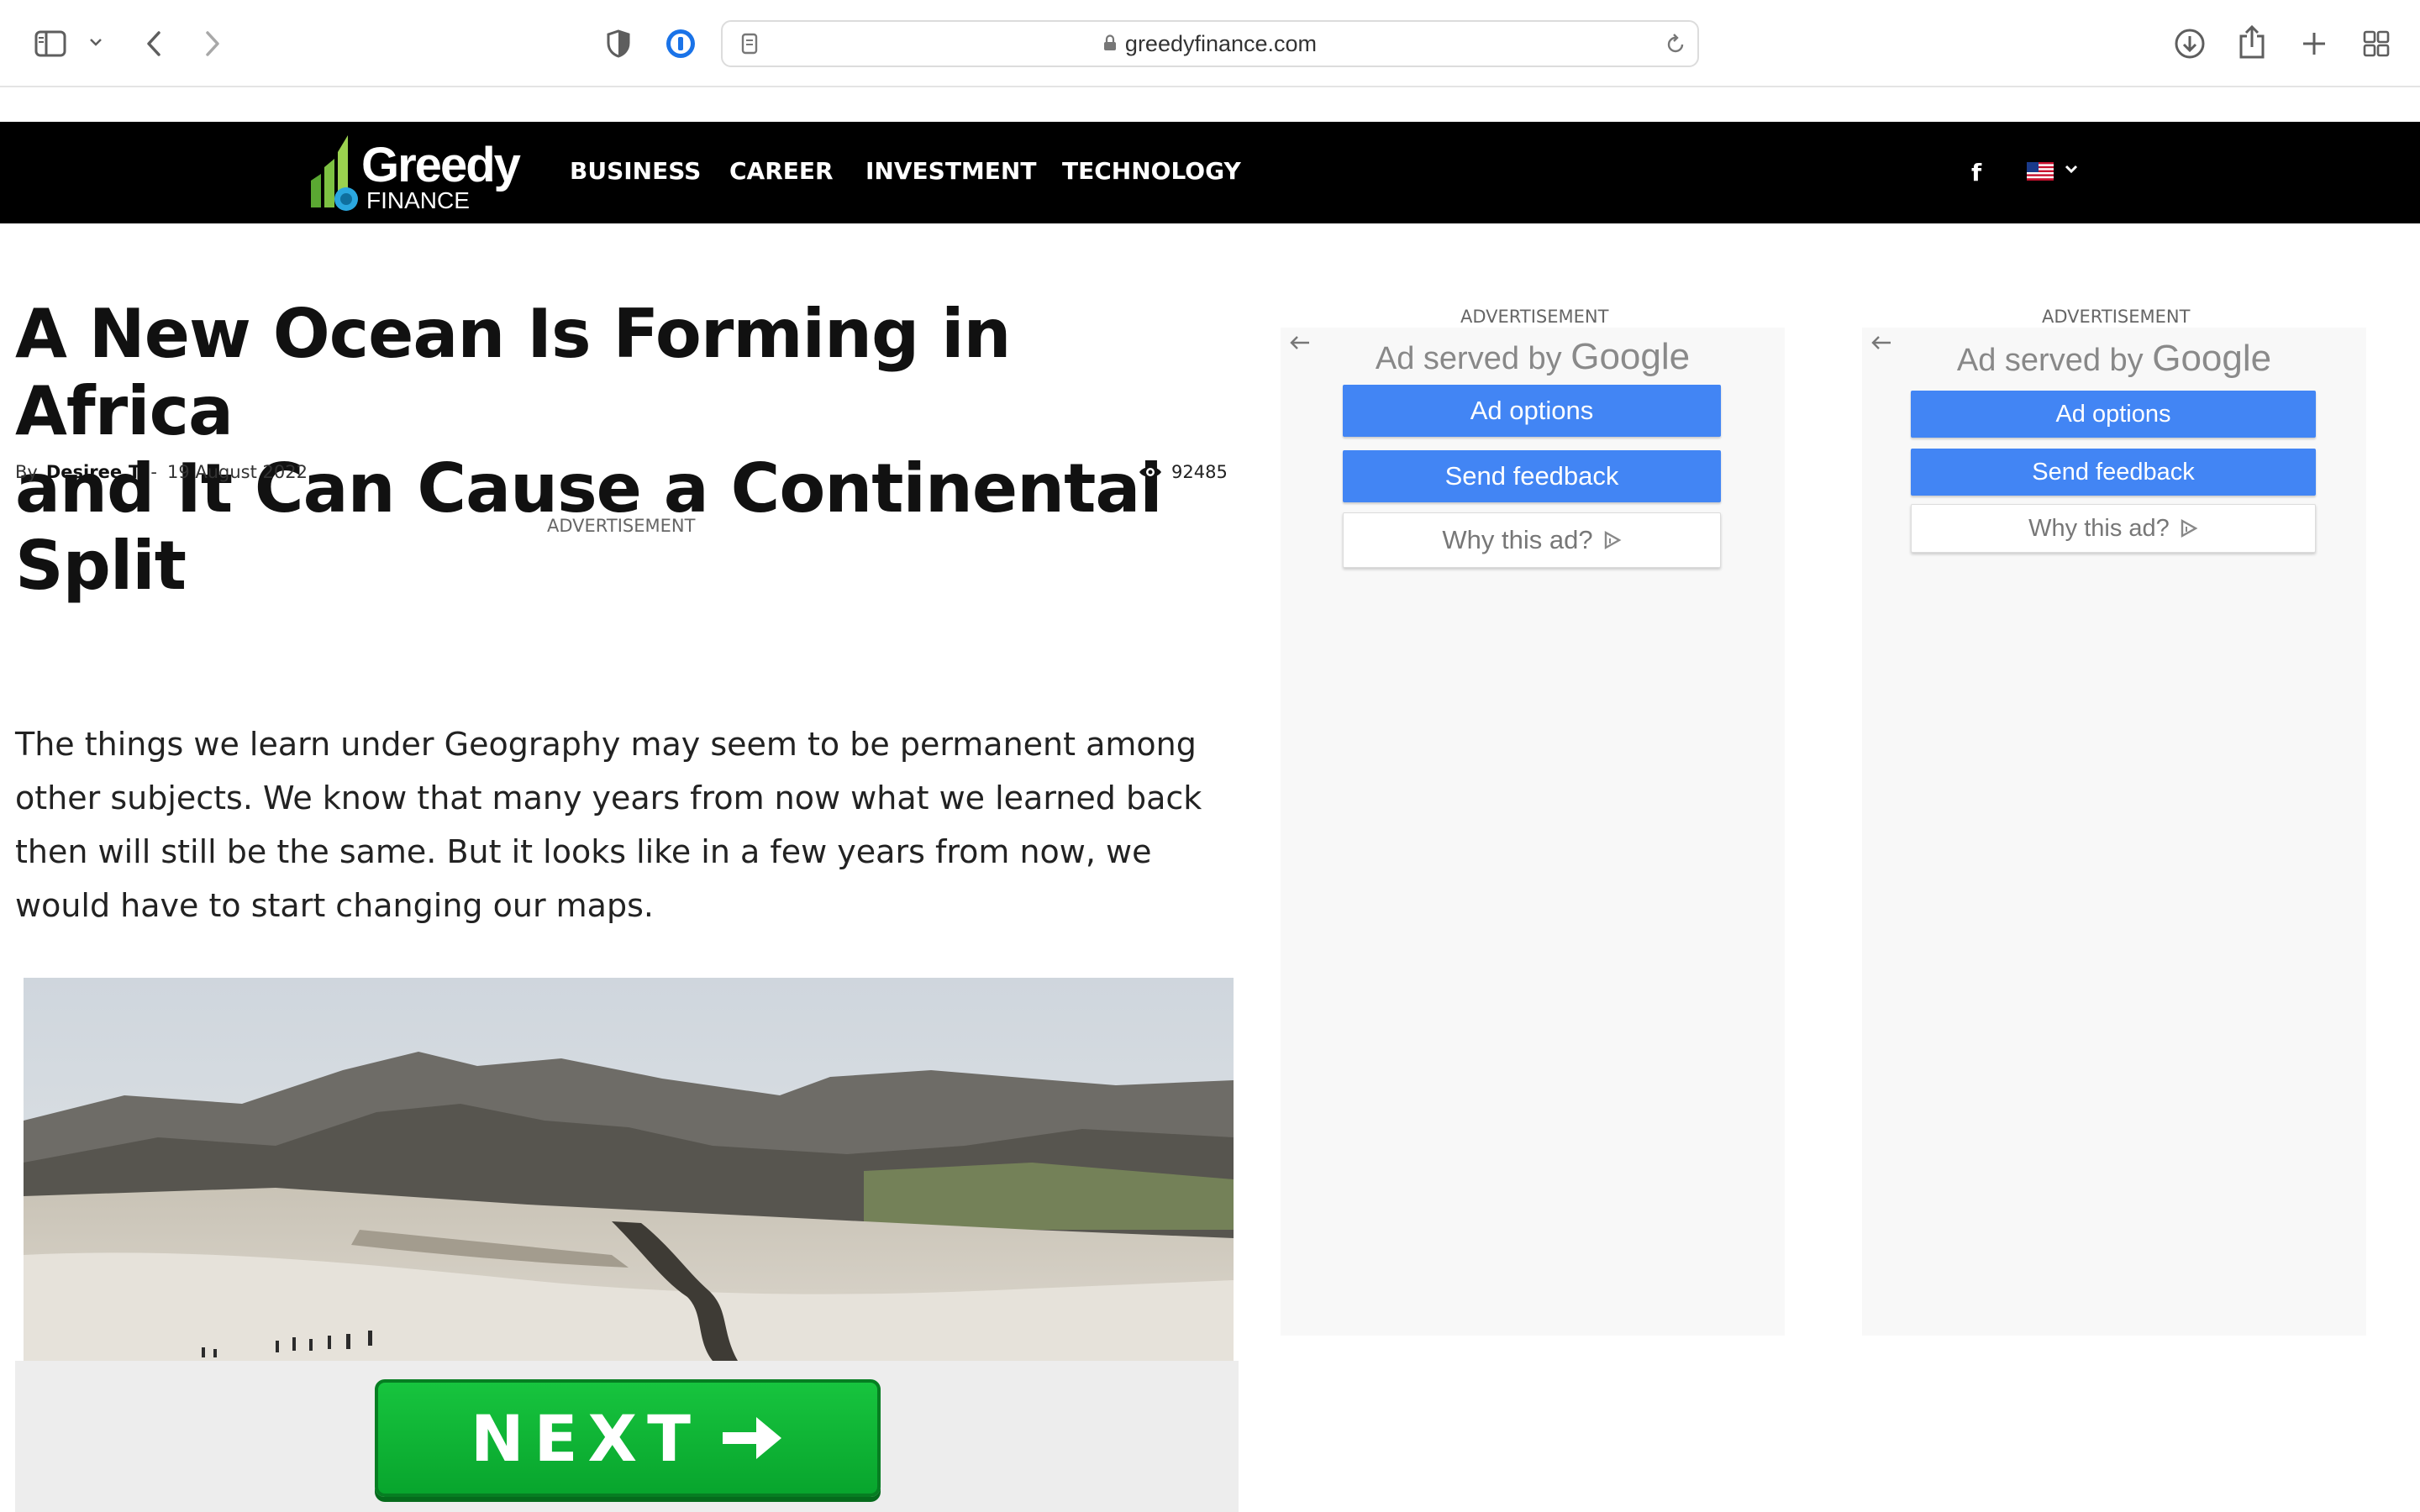 The image size is (2420, 1512). I want to click on article-title-line1: A New Ocean Is Forming in Africa, so click(513, 372).